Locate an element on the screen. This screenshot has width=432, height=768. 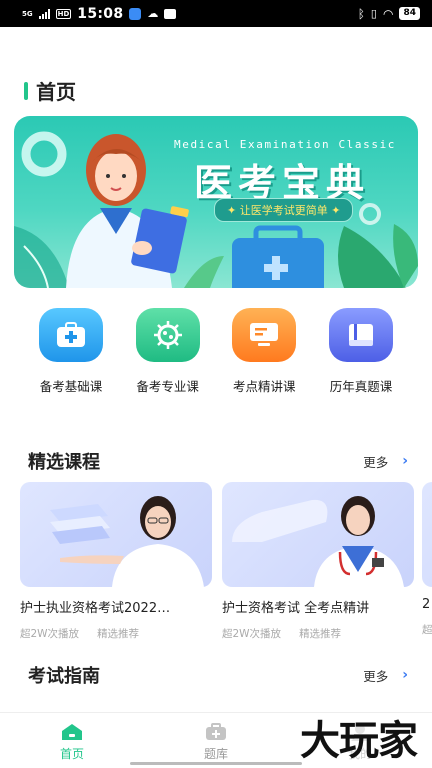
medical-kit-icon is located at coordinates (71, 335).